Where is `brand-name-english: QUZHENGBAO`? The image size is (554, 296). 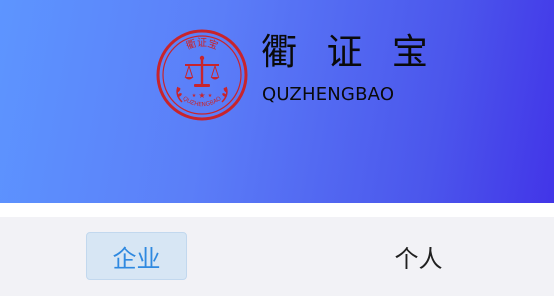 brand-name-english: QUZHENGBAO is located at coordinates (328, 94).